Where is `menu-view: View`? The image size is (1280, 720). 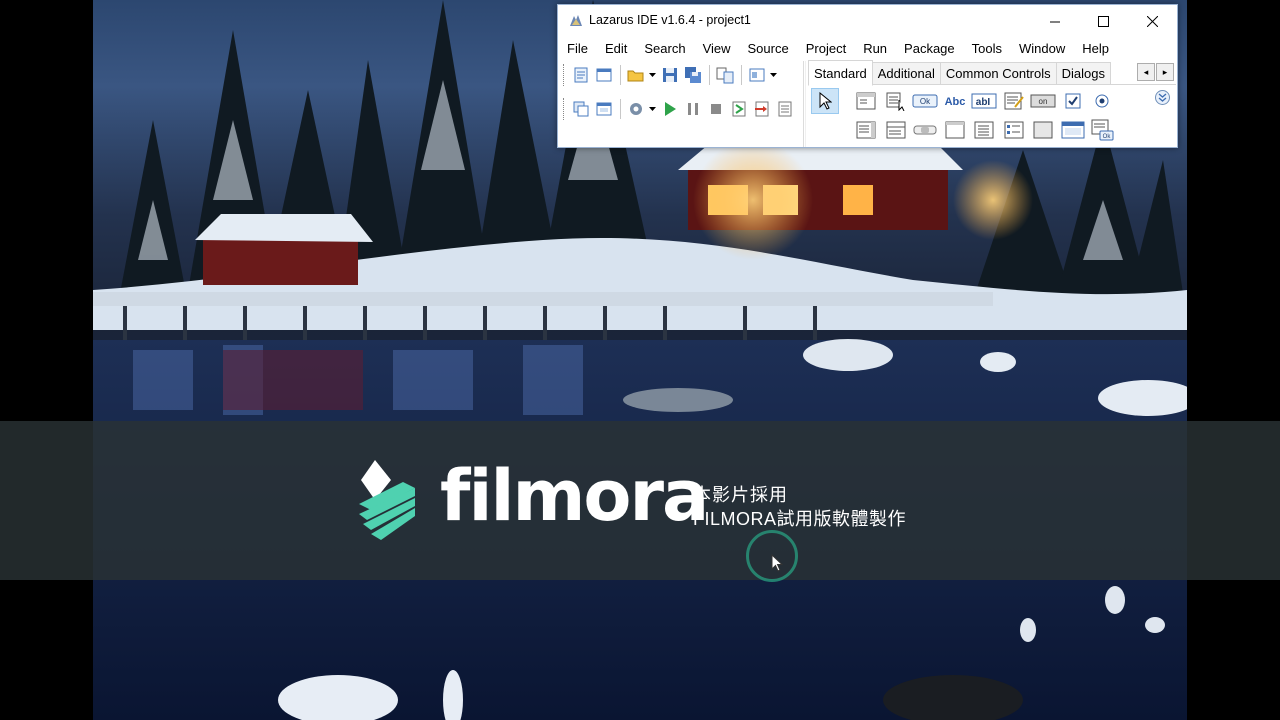
menu-view: View is located at coordinates (716, 49).